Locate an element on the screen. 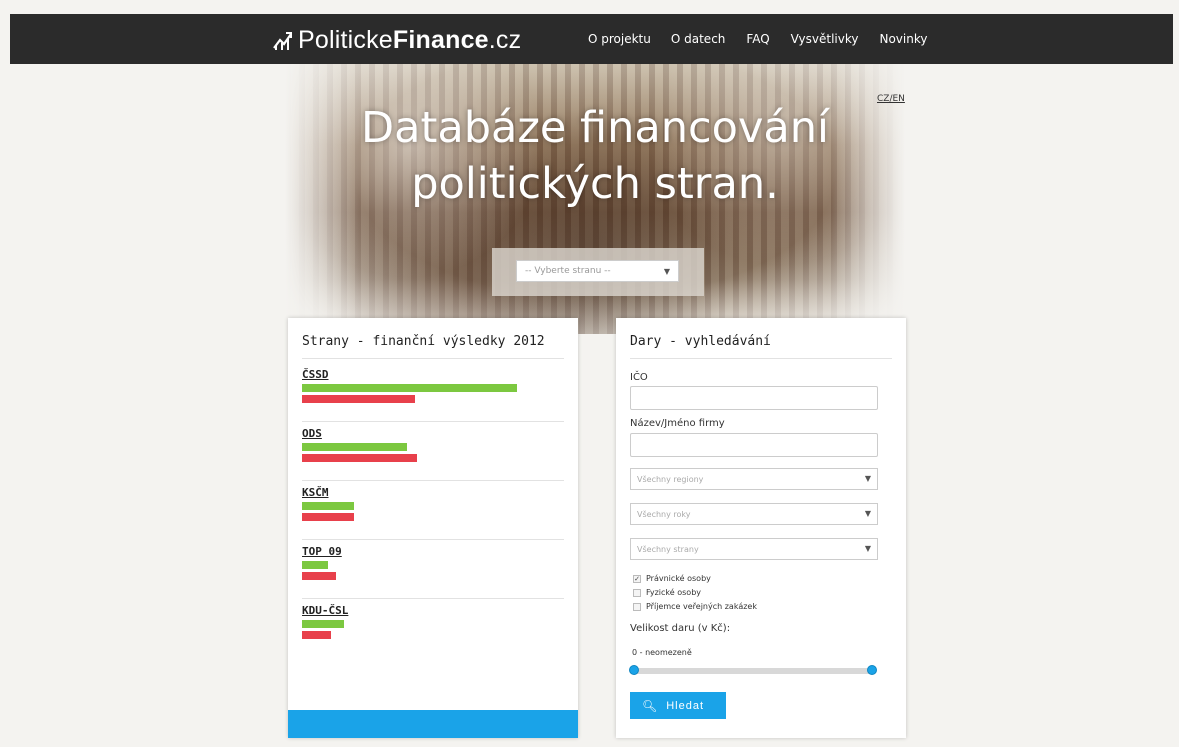 The image size is (1179, 747). party-link: ODS is located at coordinates (433, 433).